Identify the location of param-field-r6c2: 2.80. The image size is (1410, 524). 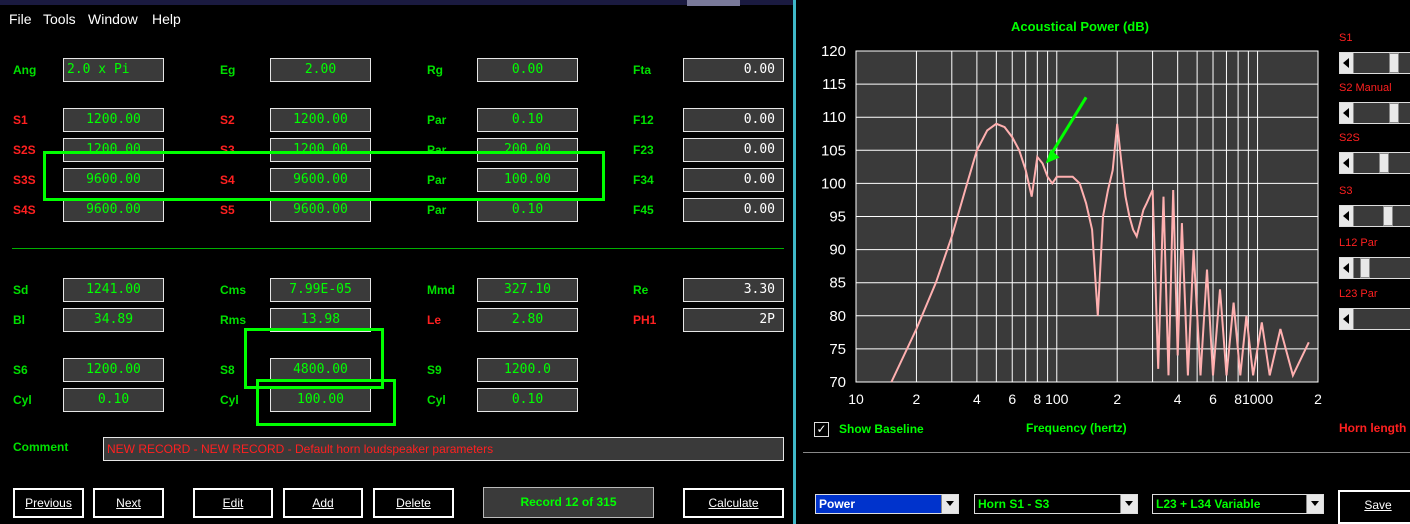
(527, 320).